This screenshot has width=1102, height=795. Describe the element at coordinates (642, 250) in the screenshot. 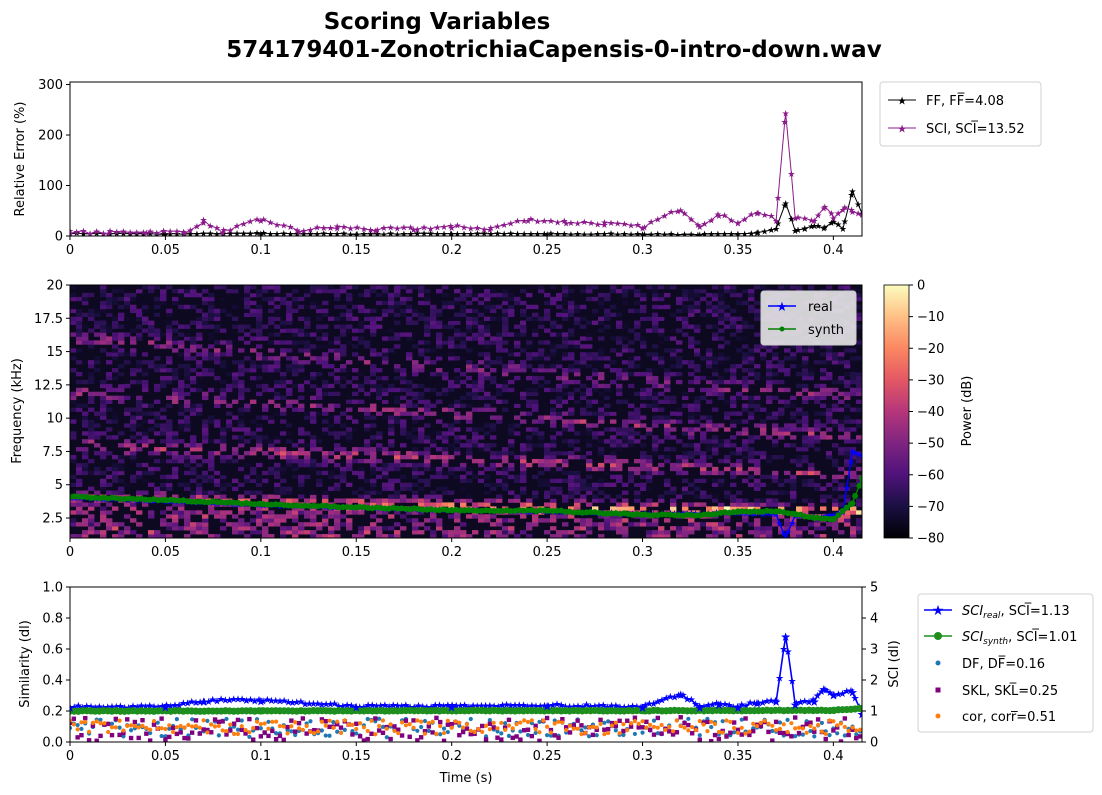

I see `relative-error-xtick-label: 0.3` at that location.